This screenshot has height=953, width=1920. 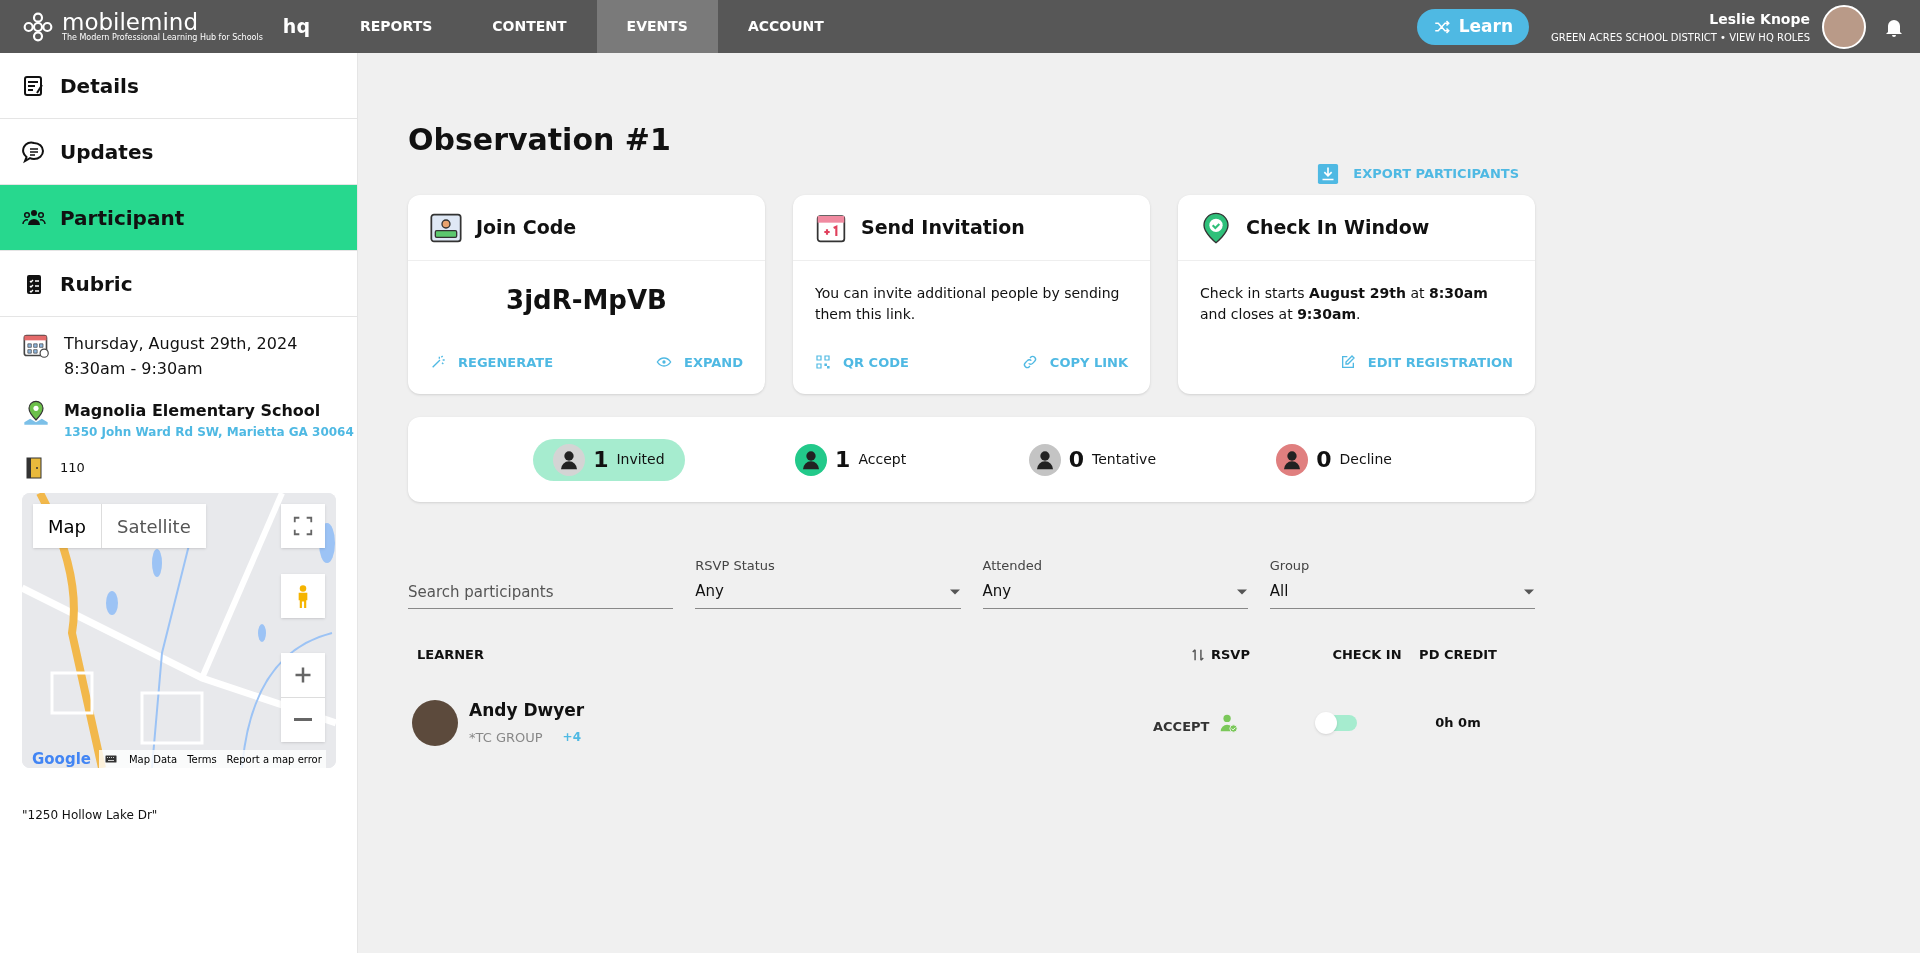 What do you see at coordinates (506, 737) in the screenshot?
I see `learner-group: *TC GROUP` at bounding box center [506, 737].